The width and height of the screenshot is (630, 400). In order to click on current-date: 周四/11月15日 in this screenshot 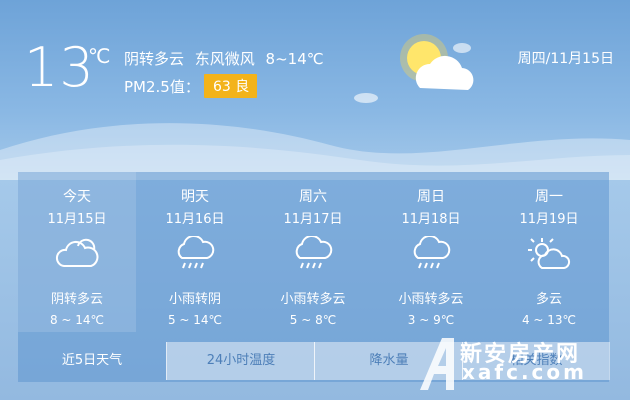, I will do `click(565, 59)`.